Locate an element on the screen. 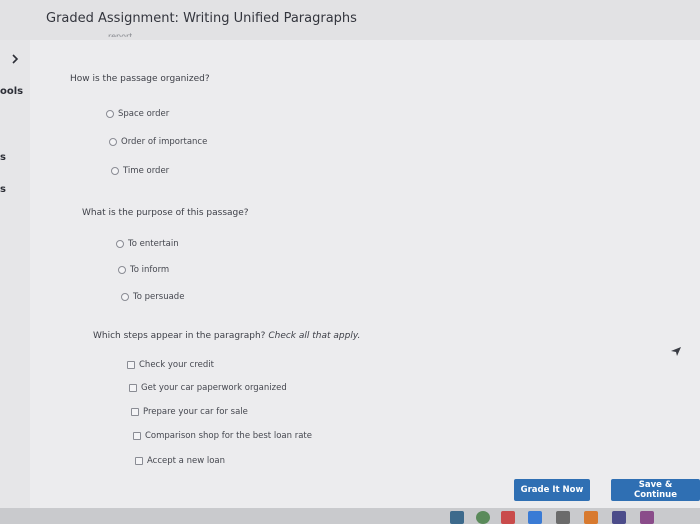 This screenshot has width=700, height=524. question-2: What is the purpose of this passage? is located at coordinates (165, 213).